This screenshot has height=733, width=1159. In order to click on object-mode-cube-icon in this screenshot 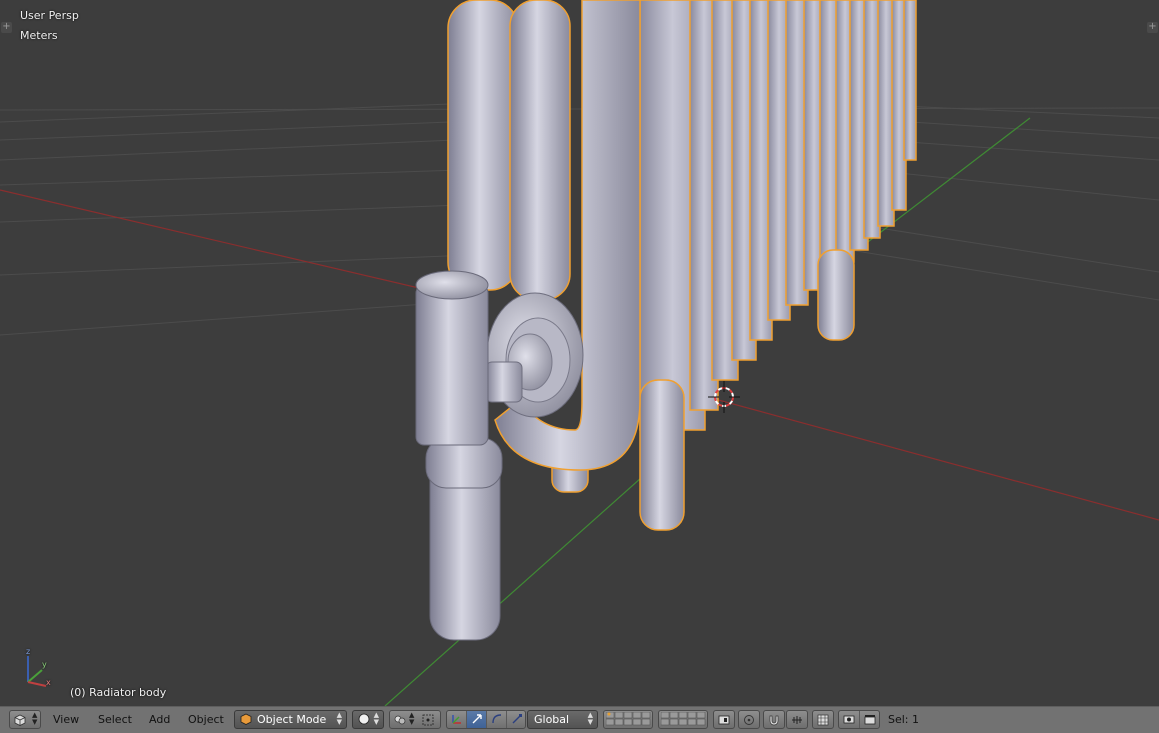, I will do `click(246, 719)`.